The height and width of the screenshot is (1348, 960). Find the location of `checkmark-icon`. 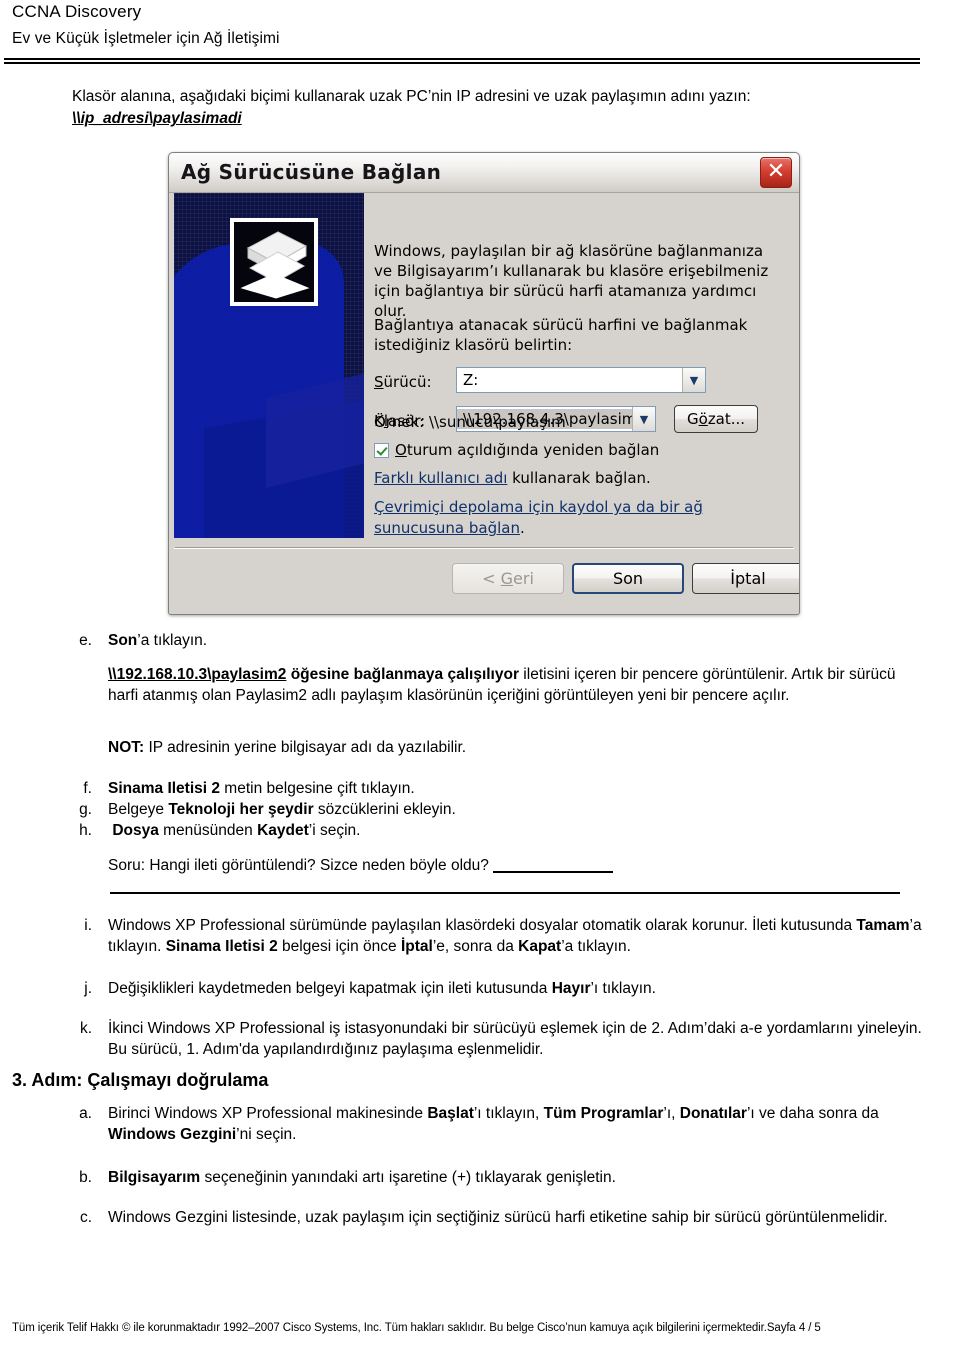

checkmark-icon is located at coordinates (381, 450).